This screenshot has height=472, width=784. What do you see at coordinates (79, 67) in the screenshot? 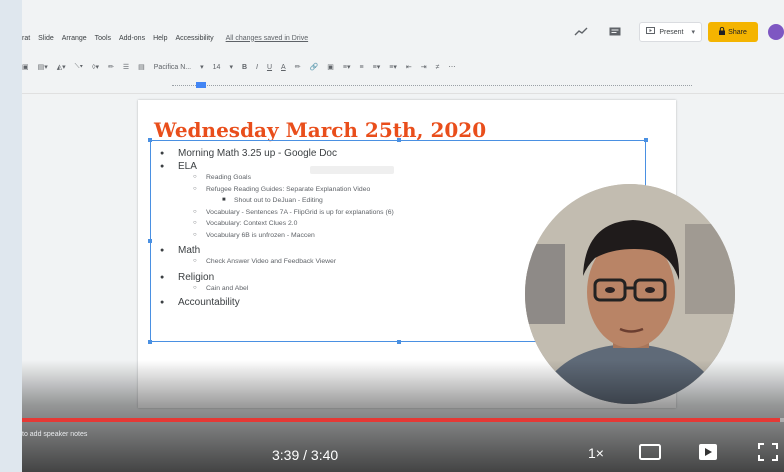
I see `line-icon: ⟍▾` at bounding box center [79, 67].